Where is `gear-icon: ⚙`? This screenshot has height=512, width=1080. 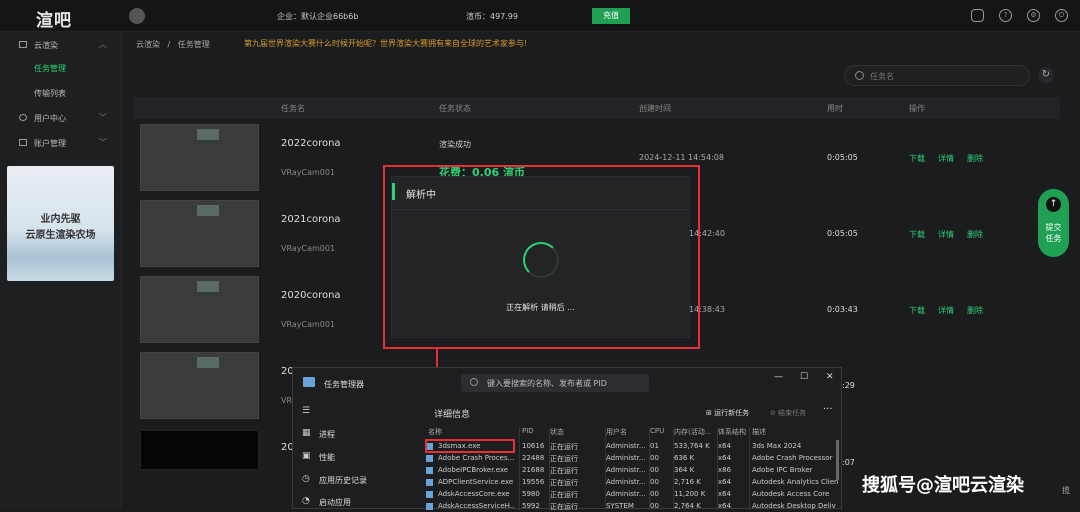
gear-icon: ⚙ is located at coordinates (1033, 15).